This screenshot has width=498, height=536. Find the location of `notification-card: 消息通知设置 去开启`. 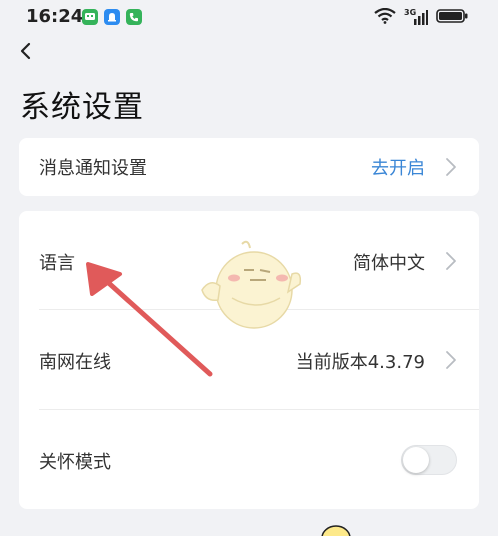

notification-card: 消息通知设置 去开启 is located at coordinates (249, 167).